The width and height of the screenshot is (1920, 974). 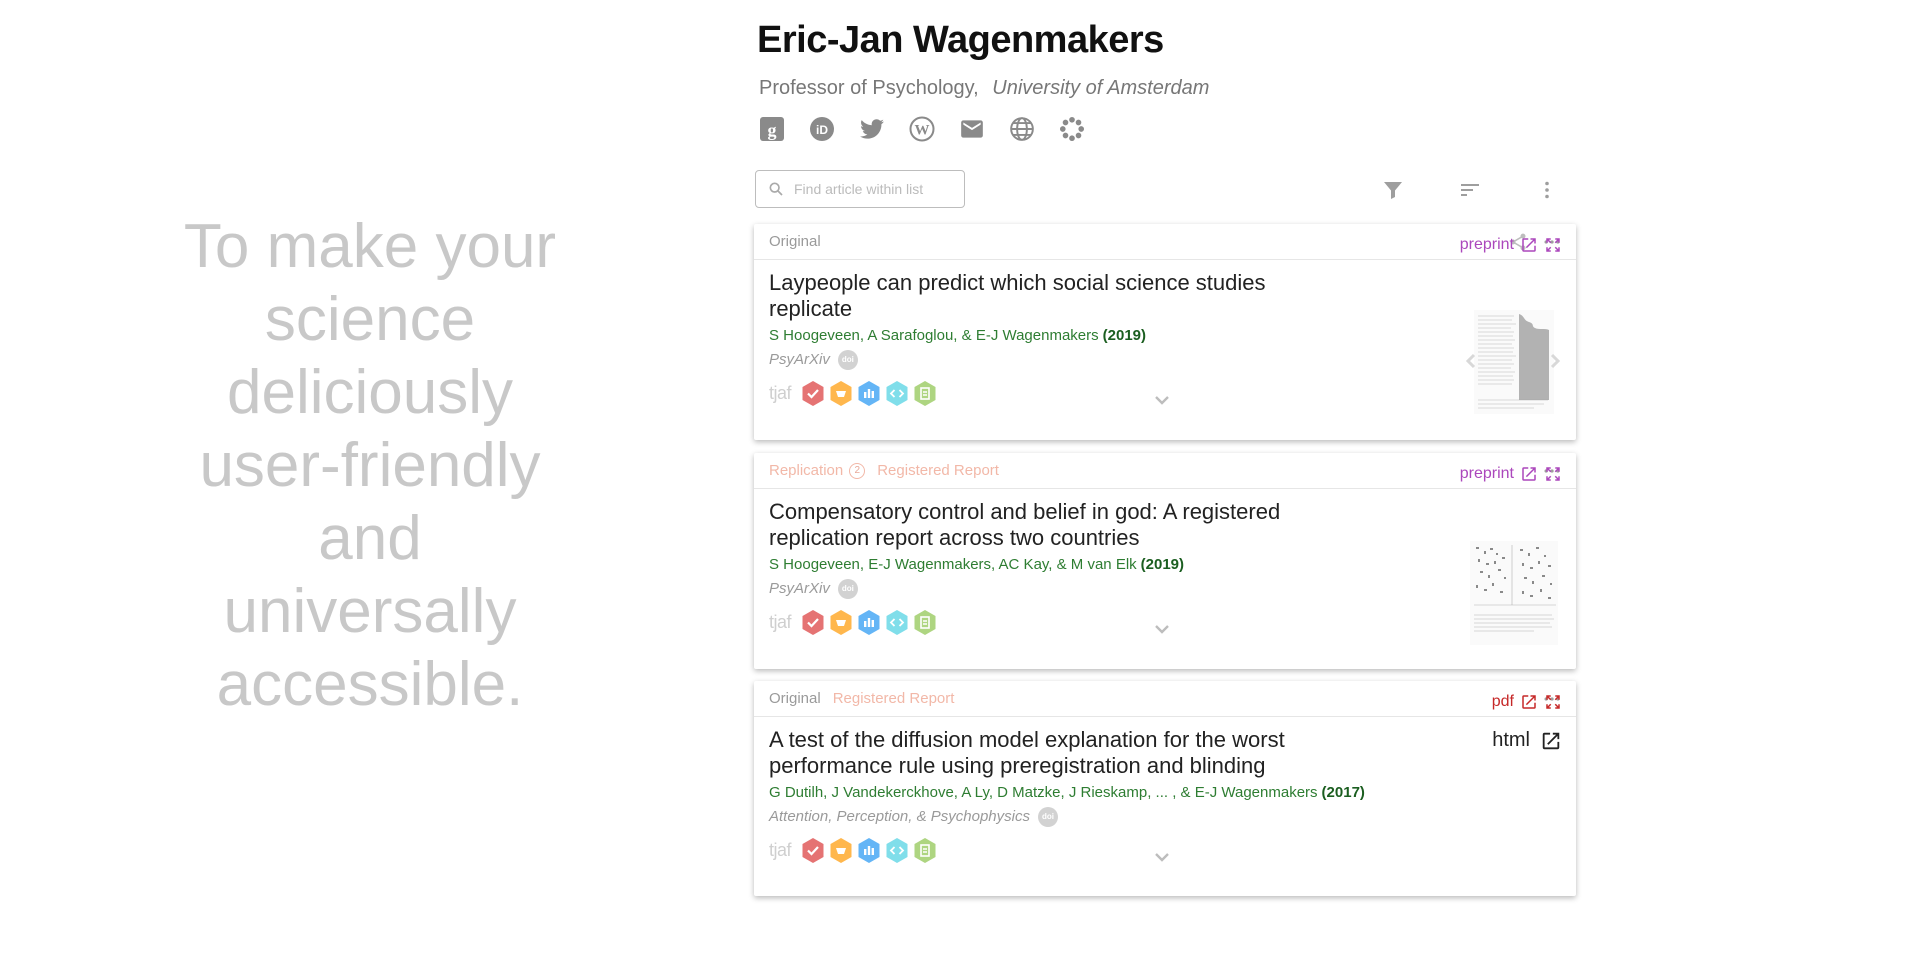 What do you see at coordinates (960, 40) in the screenshot?
I see `profile-name: Eric-Jan Wagenmakers` at bounding box center [960, 40].